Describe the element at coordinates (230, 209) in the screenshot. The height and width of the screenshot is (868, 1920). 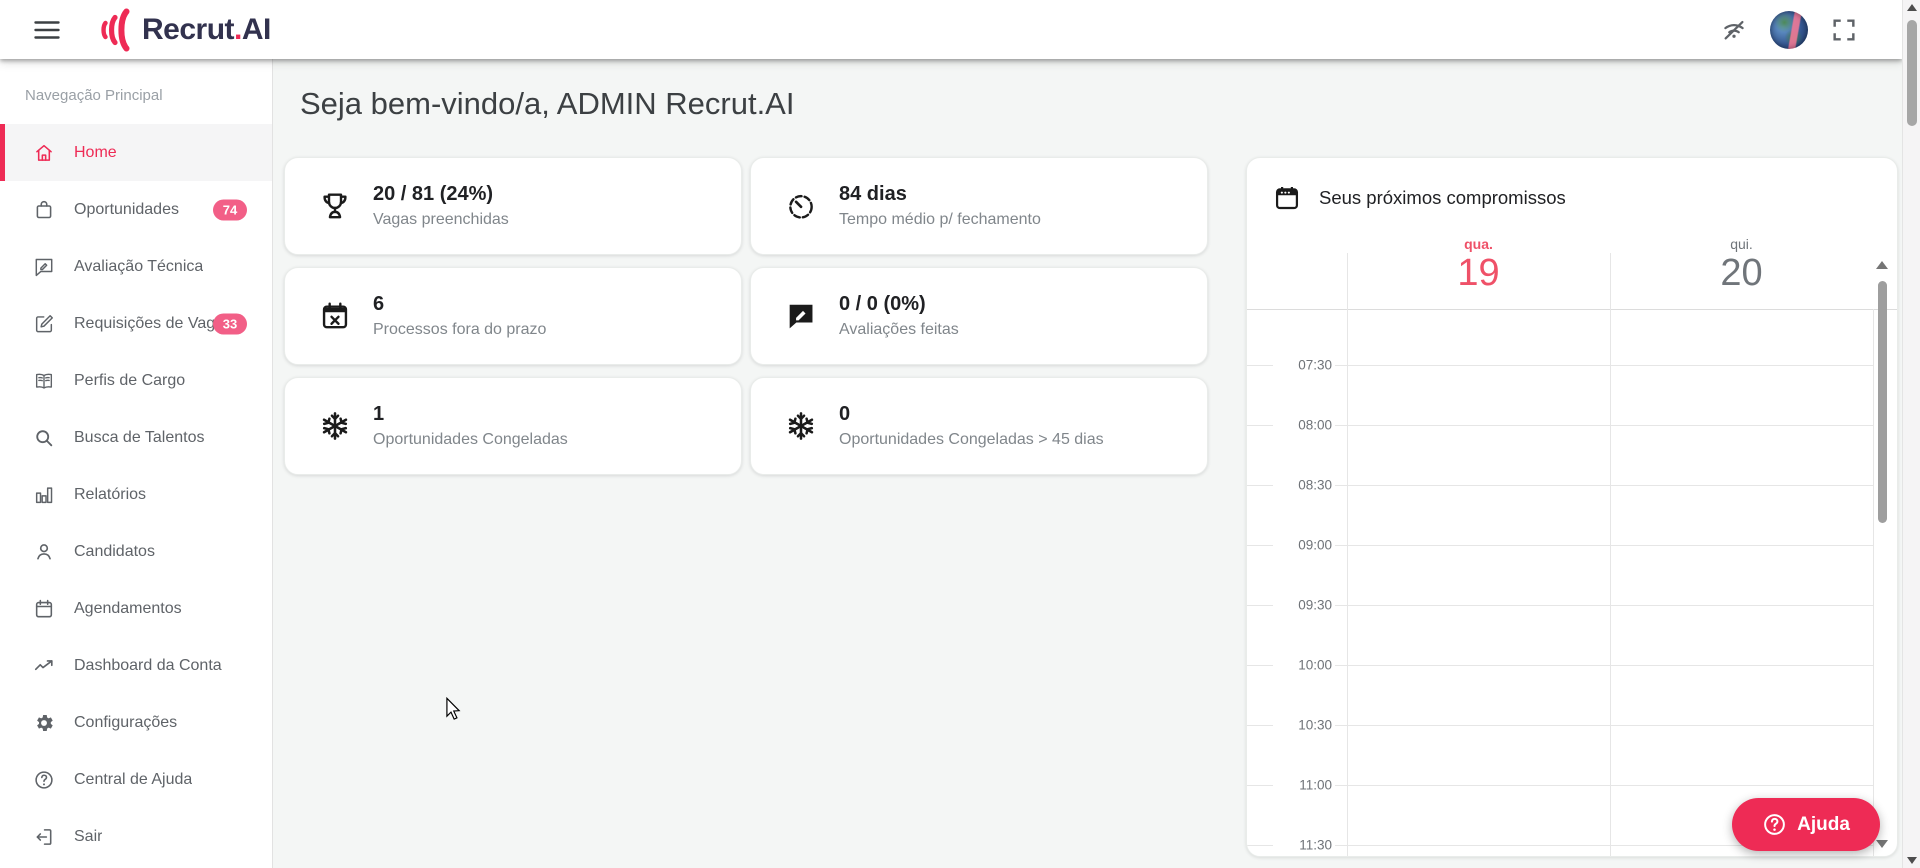
I see `count-badge: 74` at that location.